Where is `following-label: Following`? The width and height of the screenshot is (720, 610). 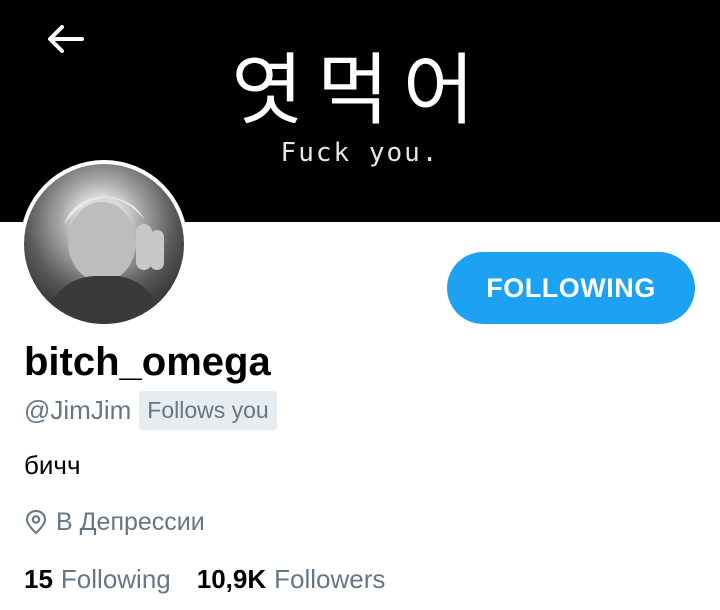 following-label: Following is located at coordinates (115, 578).